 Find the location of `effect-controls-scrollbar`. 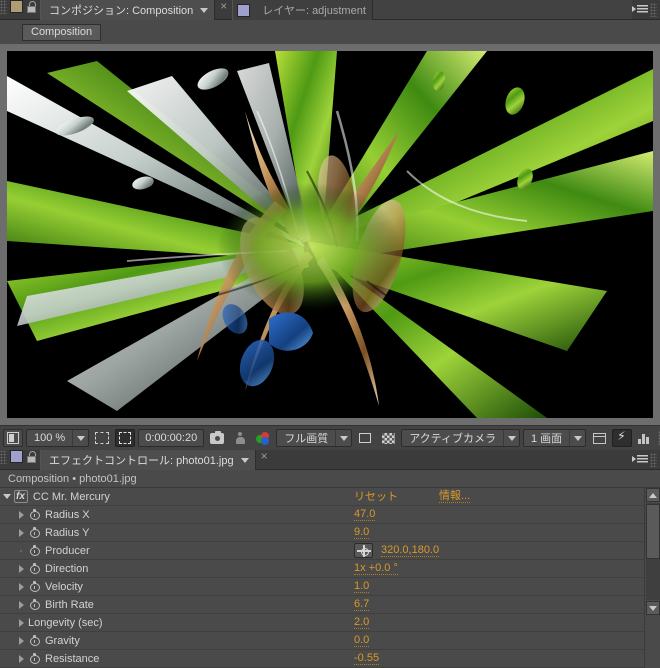

effect-controls-scrollbar is located at coordinates (652, 578).